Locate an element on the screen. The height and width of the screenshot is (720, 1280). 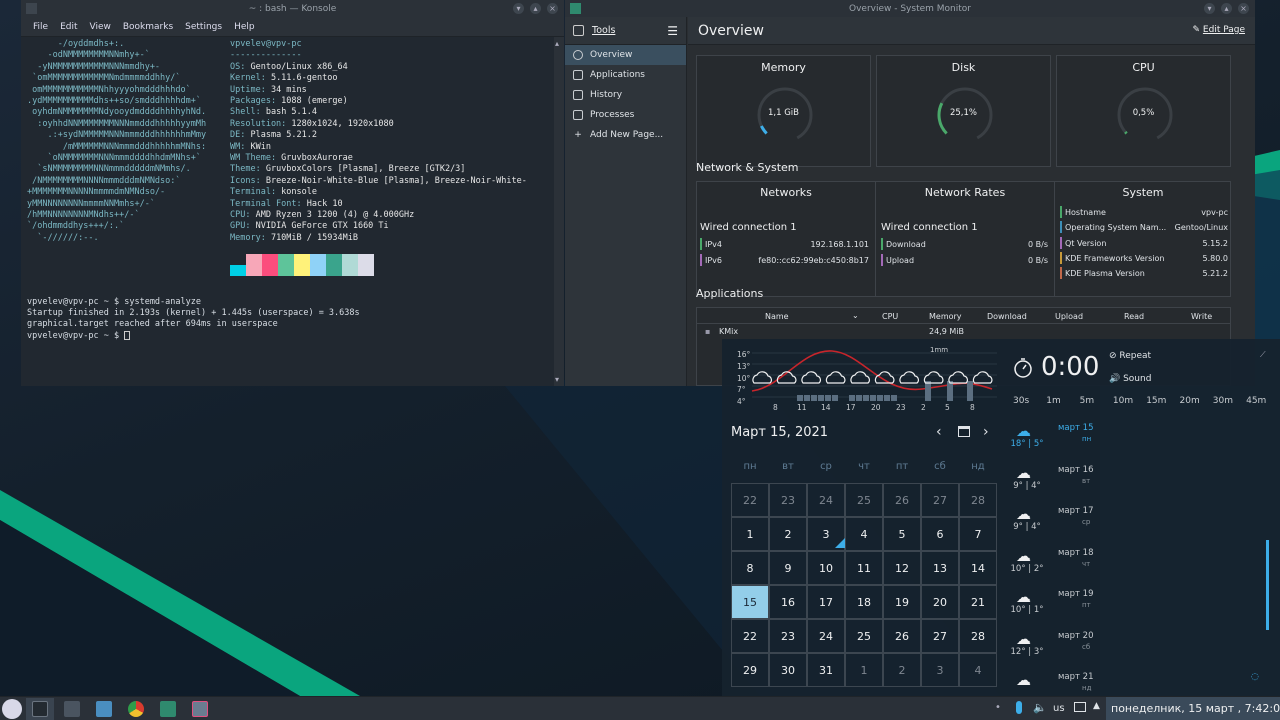
timer-preset-button: 1m is located at coordinates (1053, 401).